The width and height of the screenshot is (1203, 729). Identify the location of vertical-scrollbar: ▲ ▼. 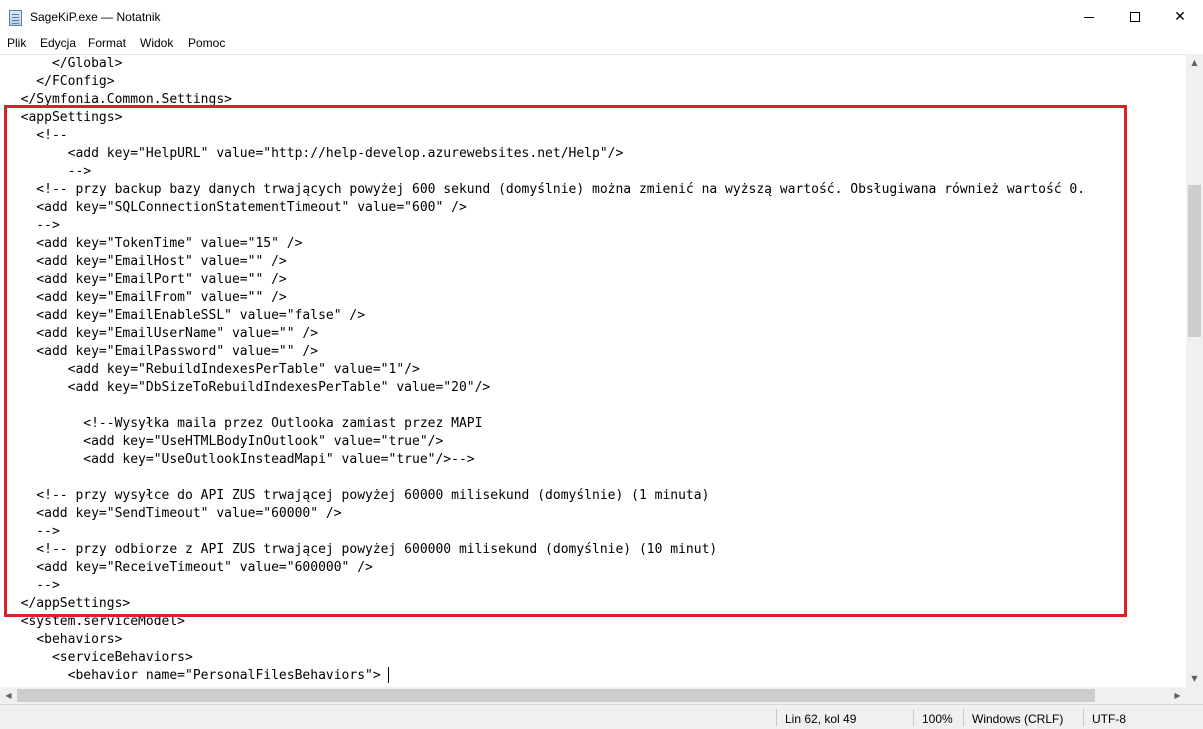
(1194, 370).